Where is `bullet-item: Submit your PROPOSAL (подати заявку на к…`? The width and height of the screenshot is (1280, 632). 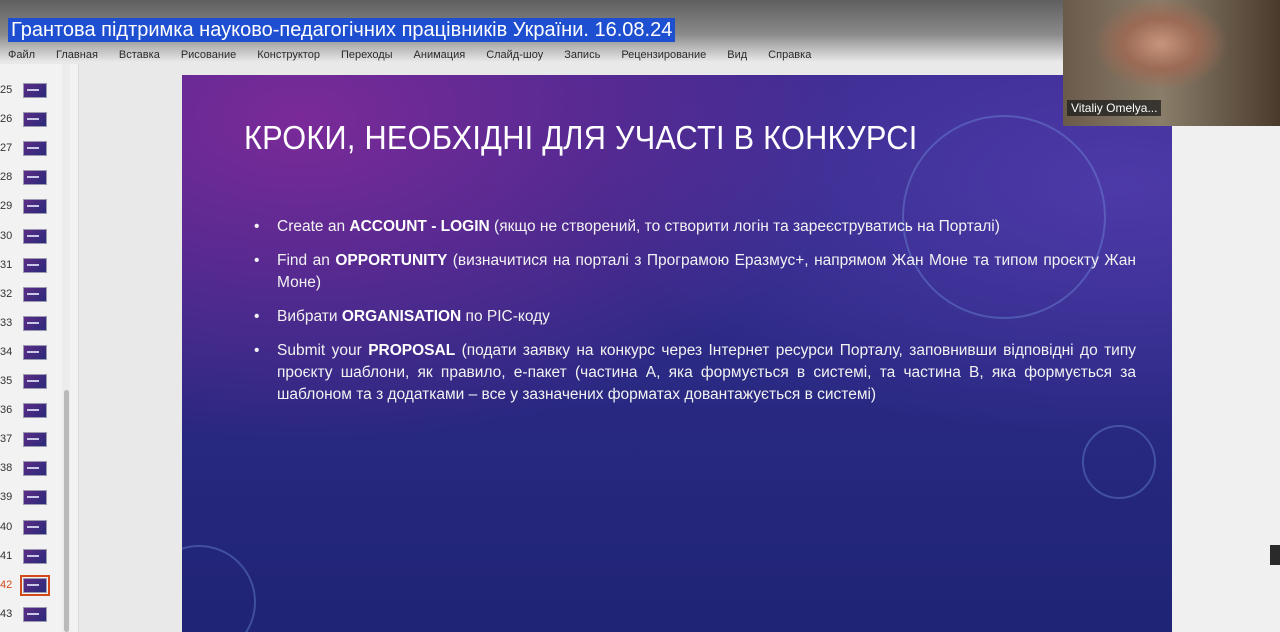
bullet-item: Submit your PROPOSAL (подати заявку на к… is located at coordinates (695, 373).